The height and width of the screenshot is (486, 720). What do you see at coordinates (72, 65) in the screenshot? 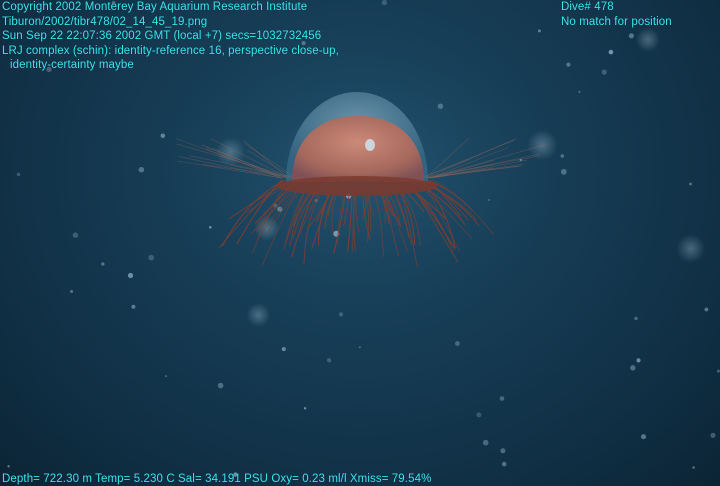
I see `certainty-line: identity-certainty maybe` at bounding box center [72, 65].